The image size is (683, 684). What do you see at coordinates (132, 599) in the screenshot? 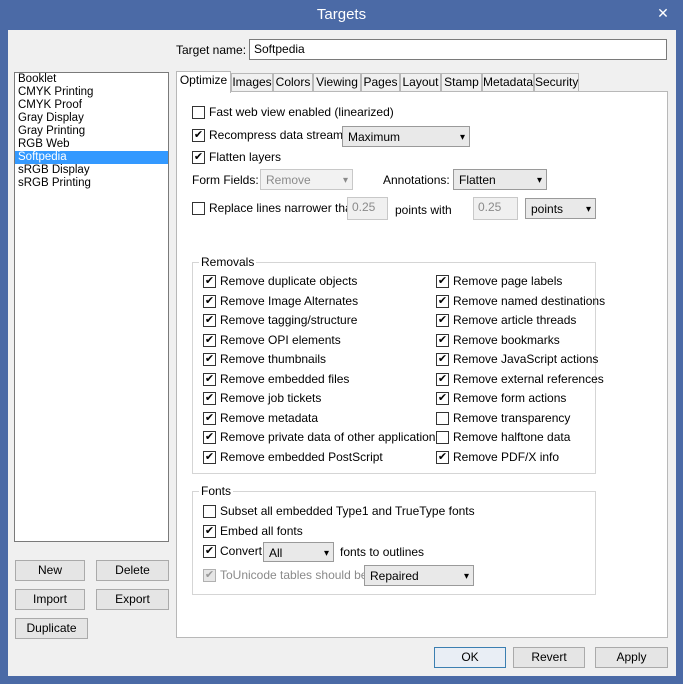
I see `export-button: Export` at bounding box center [132, 599].